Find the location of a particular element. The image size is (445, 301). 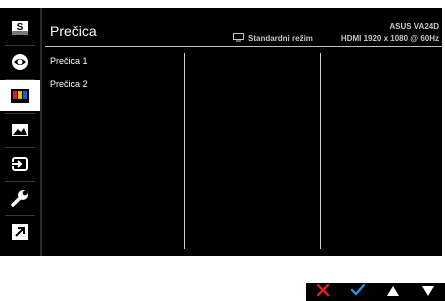

up-button is located at coordinates (393, 292).